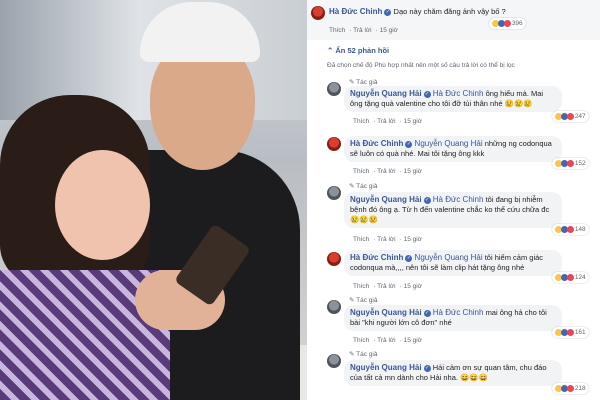 The image size is (600, 400). What do you see at coordinates (517, 23) in the screenshot?
I see `reaction-count: 396` at bounding box center [517, 23].